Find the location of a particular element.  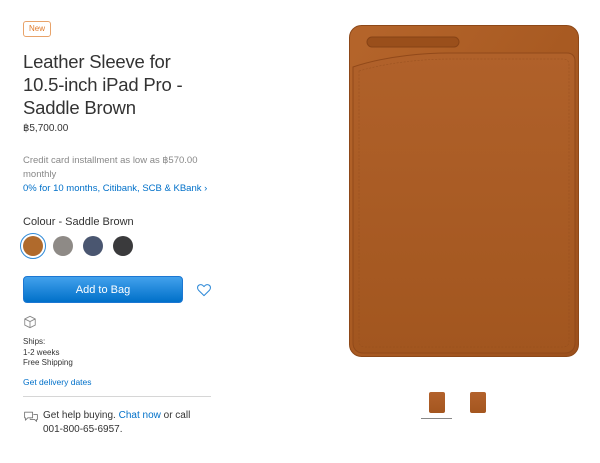

new-badge: New is located at coordinates (37, 29).